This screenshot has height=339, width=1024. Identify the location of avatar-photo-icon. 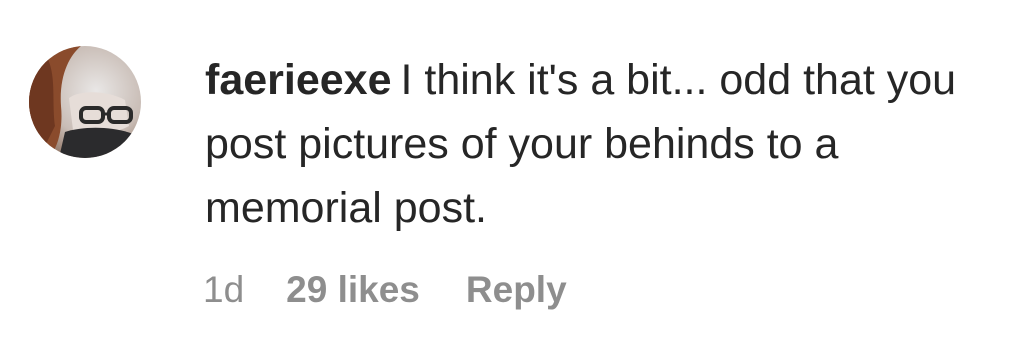
(85, 102).